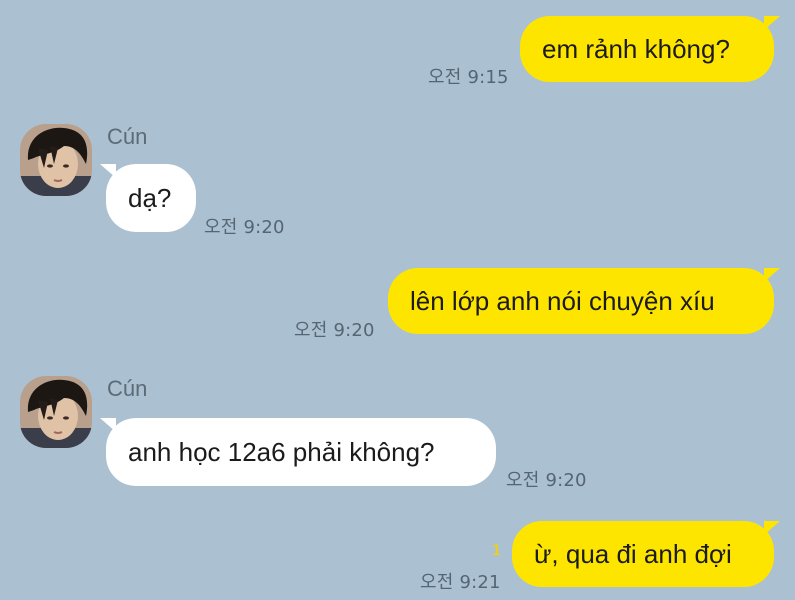  What do you see at coordinates (633, 553) in the screenshot?
I see `message-text: ừ, qua đi anh đợi` at bounding box center [633, 553].